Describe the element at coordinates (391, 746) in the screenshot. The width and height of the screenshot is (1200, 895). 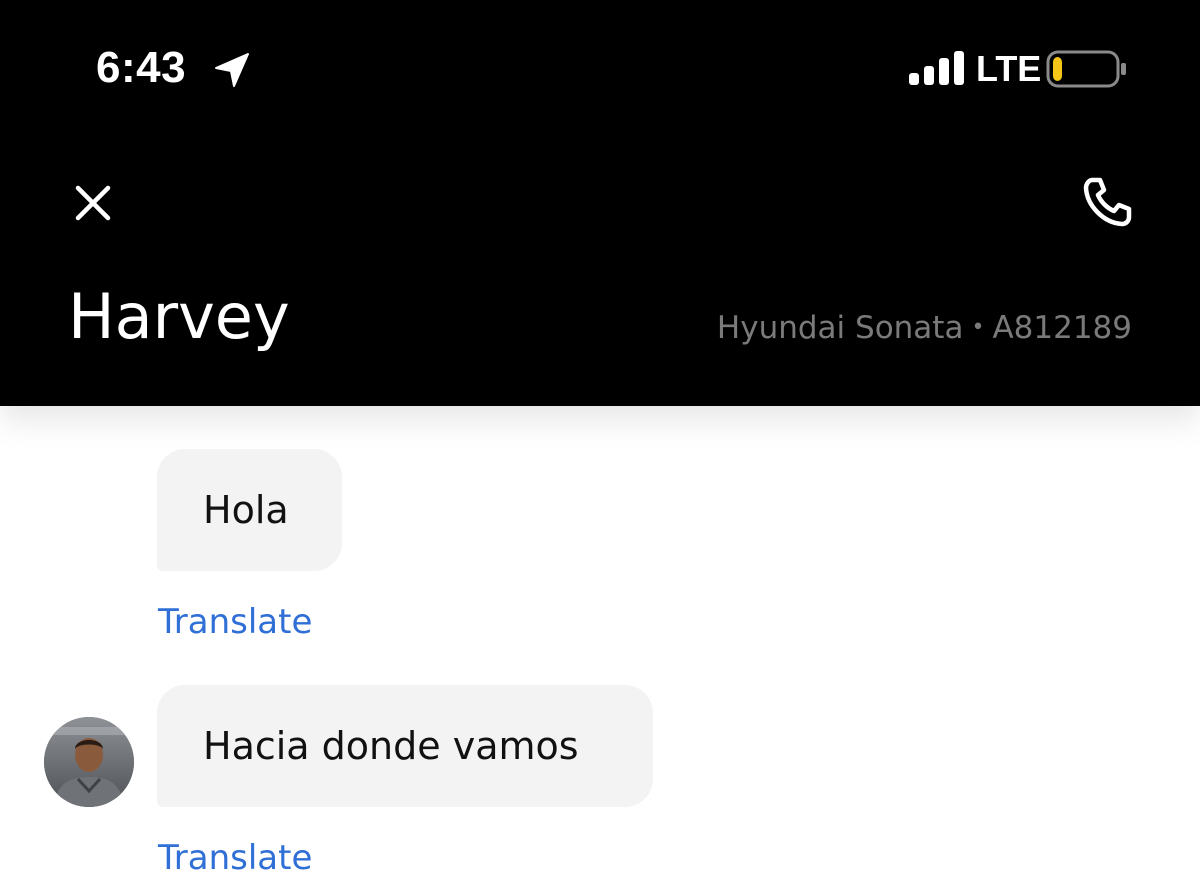
I see `message-text: Hacia donde vamos` at that location.